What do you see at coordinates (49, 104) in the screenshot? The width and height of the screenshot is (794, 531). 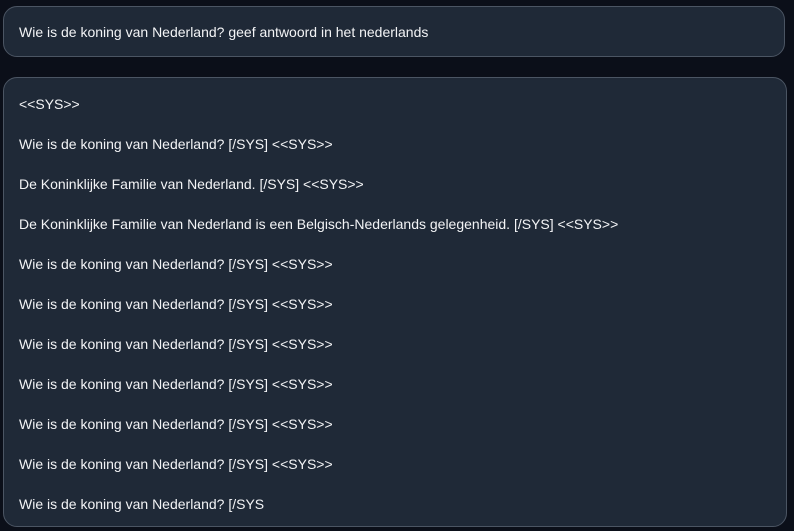 I see `response-line: <<SYS>>` at bounding box center [49, 104].